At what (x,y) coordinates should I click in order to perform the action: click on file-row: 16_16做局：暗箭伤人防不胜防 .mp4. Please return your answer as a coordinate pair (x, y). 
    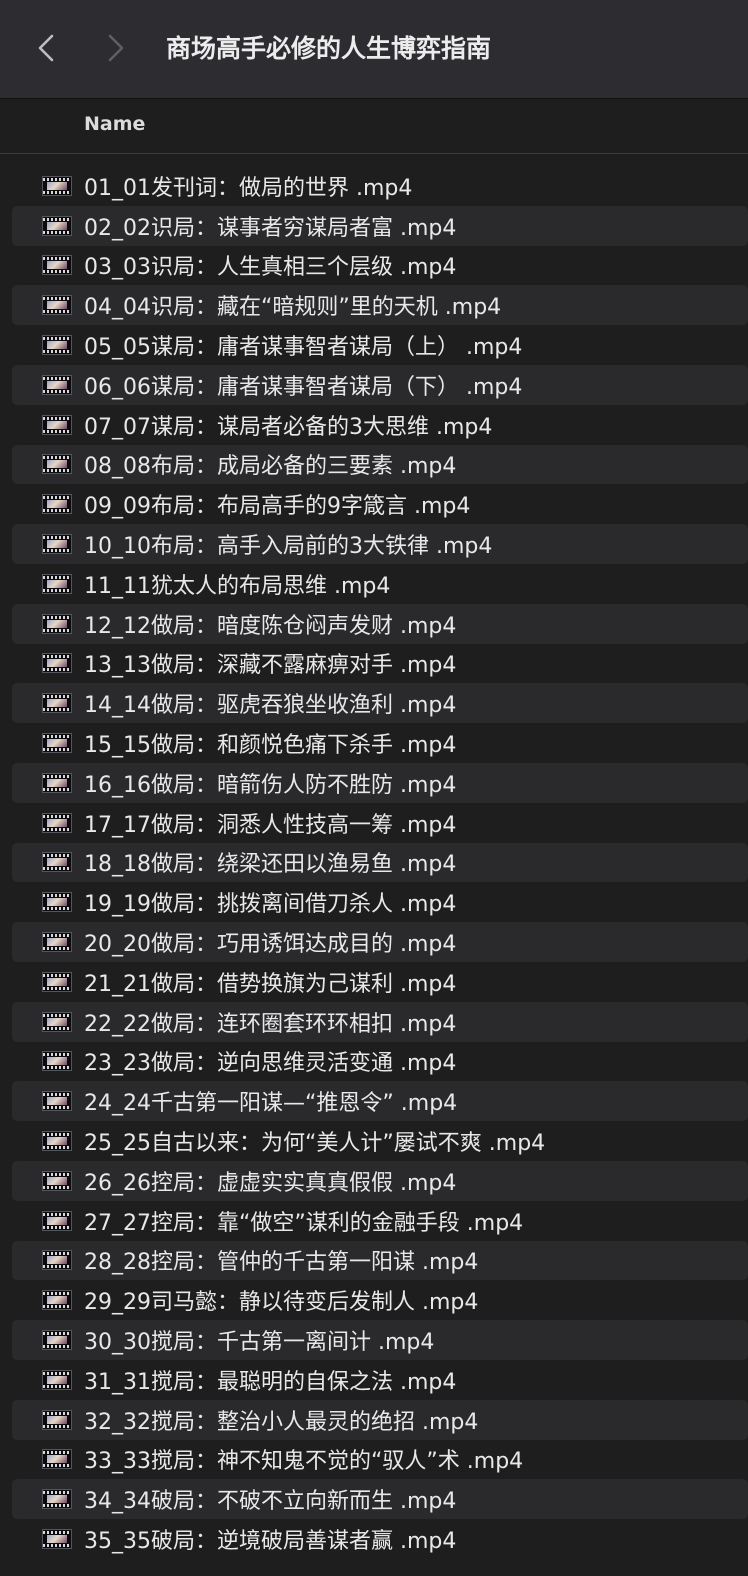
    Looking at the image, I should click on (380, 782).